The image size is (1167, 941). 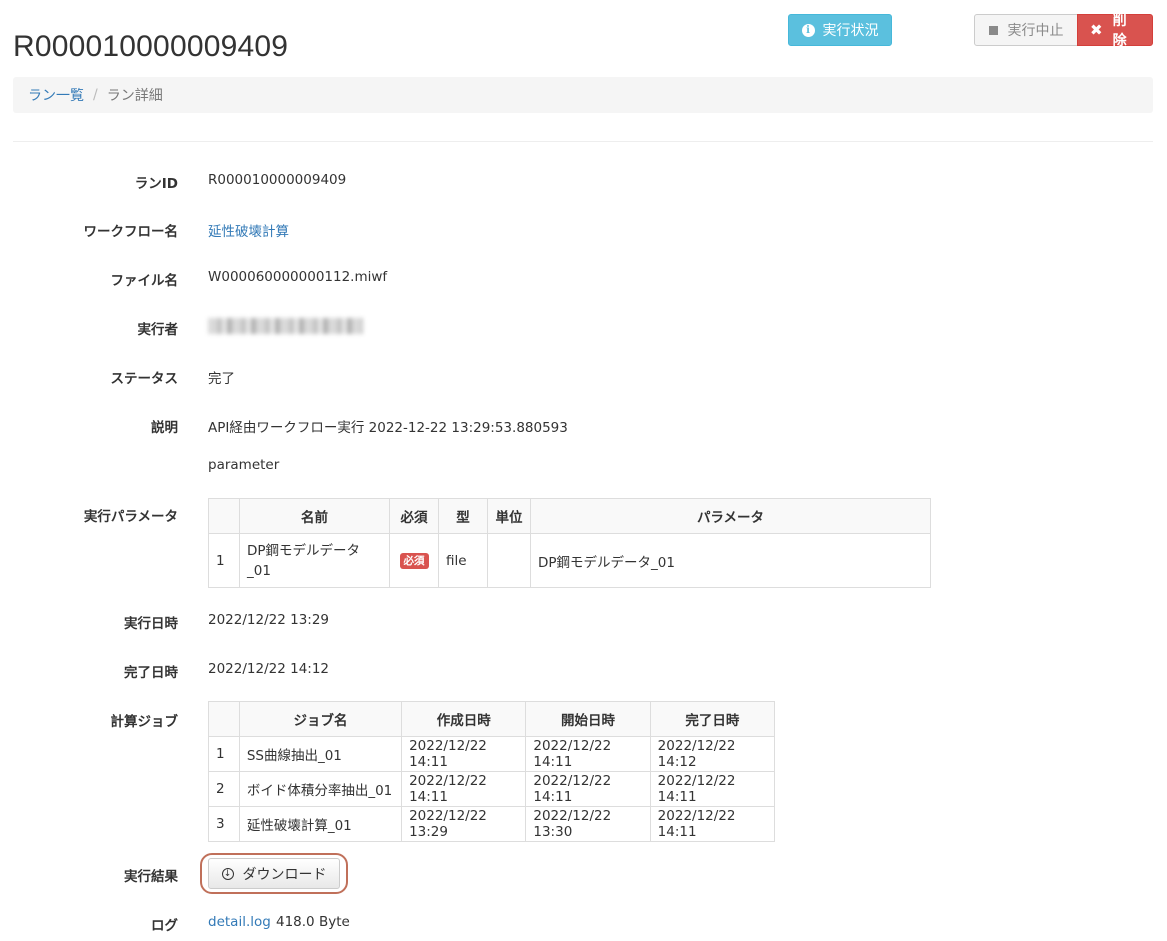 I want to click on params-header-type: 型, so click(x=463, y=516).